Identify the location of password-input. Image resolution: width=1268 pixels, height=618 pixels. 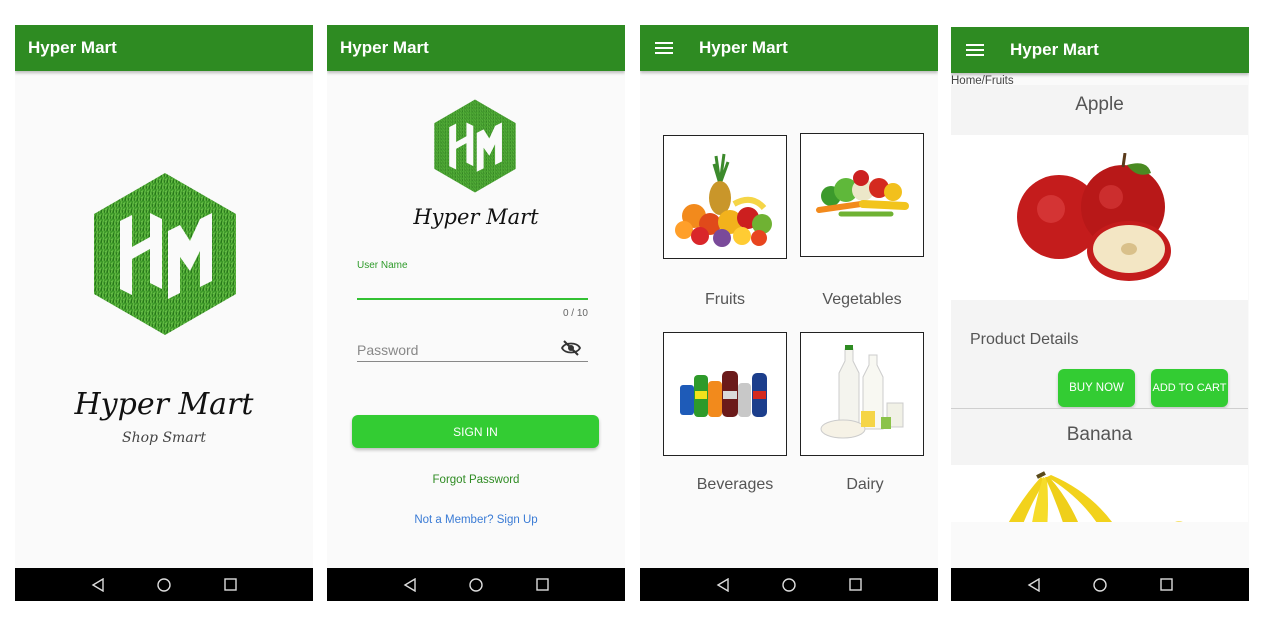
(472, 350).